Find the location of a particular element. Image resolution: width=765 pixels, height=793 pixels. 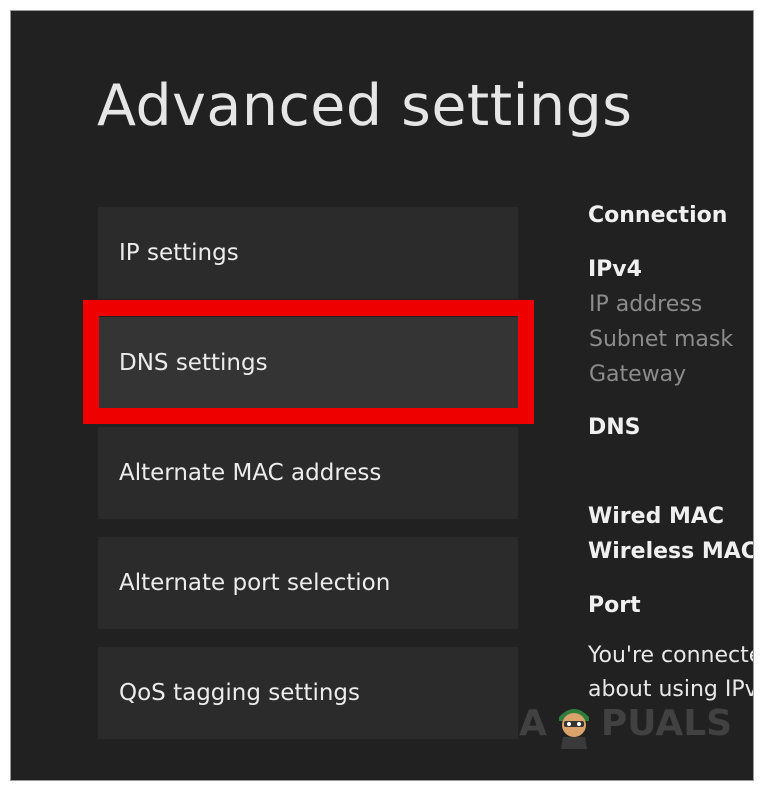

connection-heading: Connection is located at coordinates (658, 215).